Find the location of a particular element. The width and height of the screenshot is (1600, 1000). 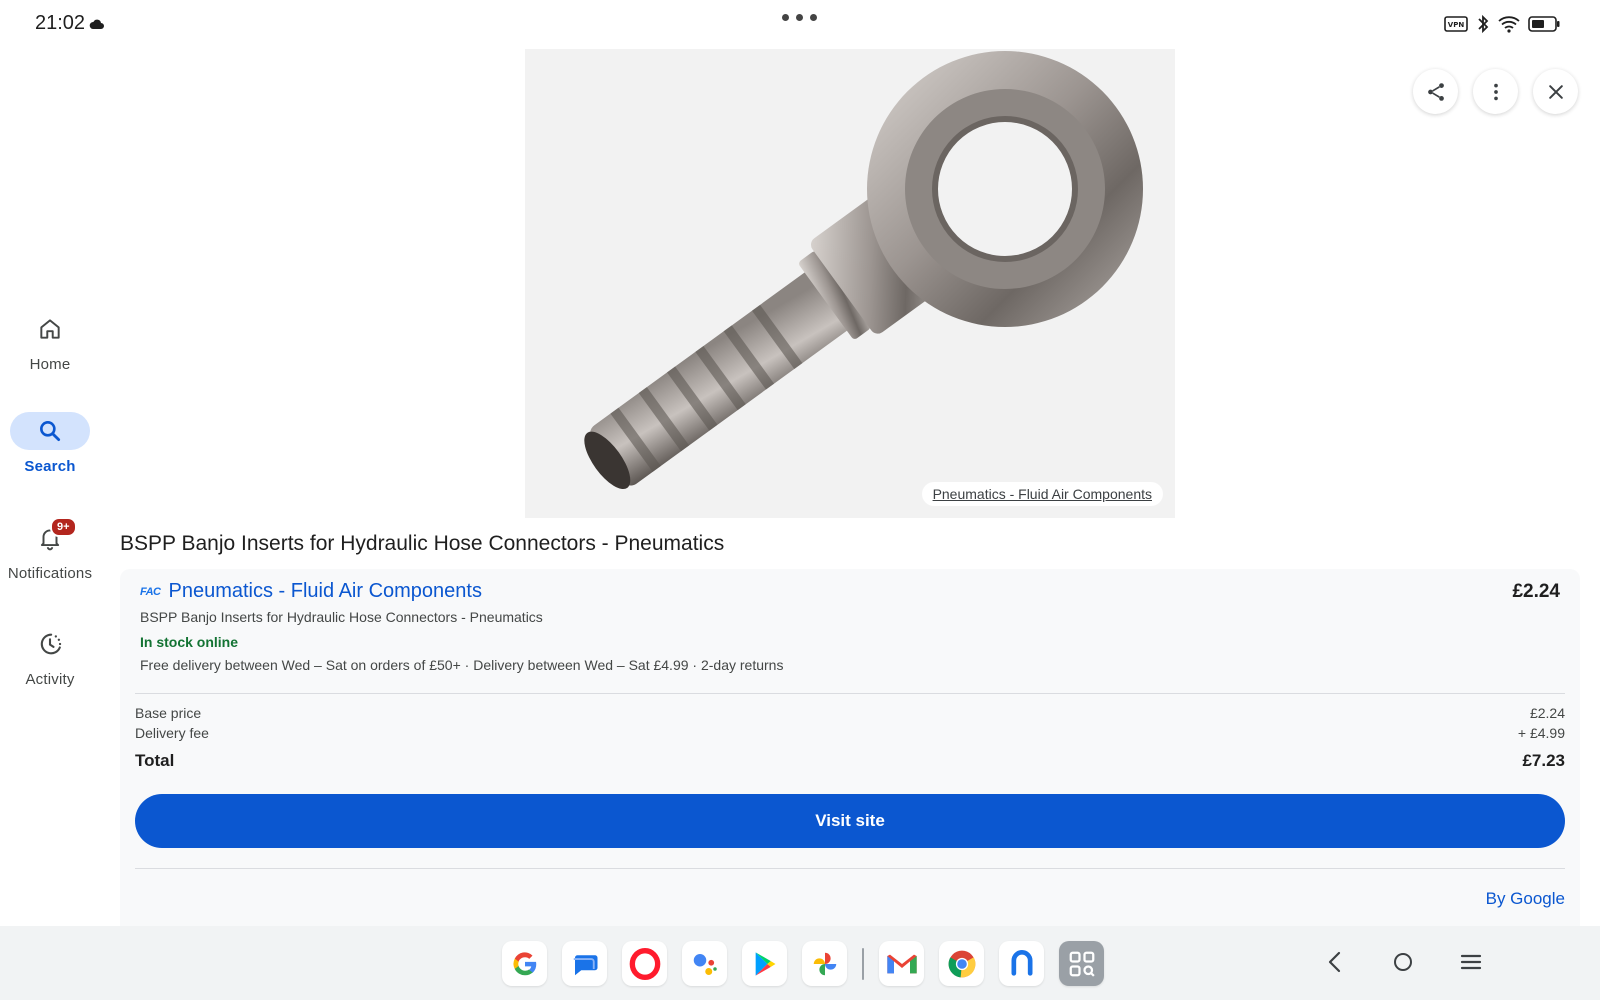

battery-icon is located at coordinates (1544, 24).